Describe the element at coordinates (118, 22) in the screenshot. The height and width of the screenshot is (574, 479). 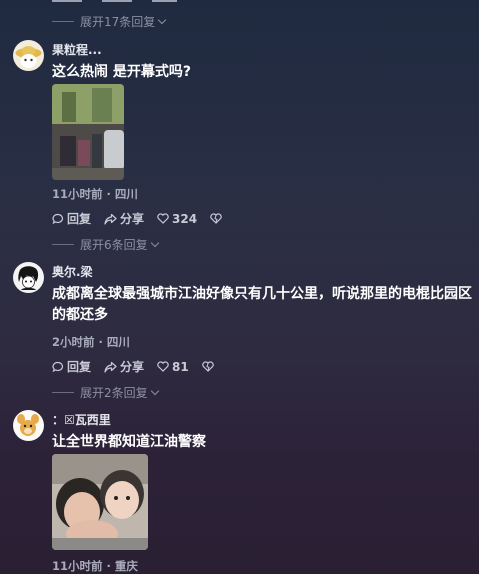
I see `expand-replies-label: 展开17条回复` at that location.